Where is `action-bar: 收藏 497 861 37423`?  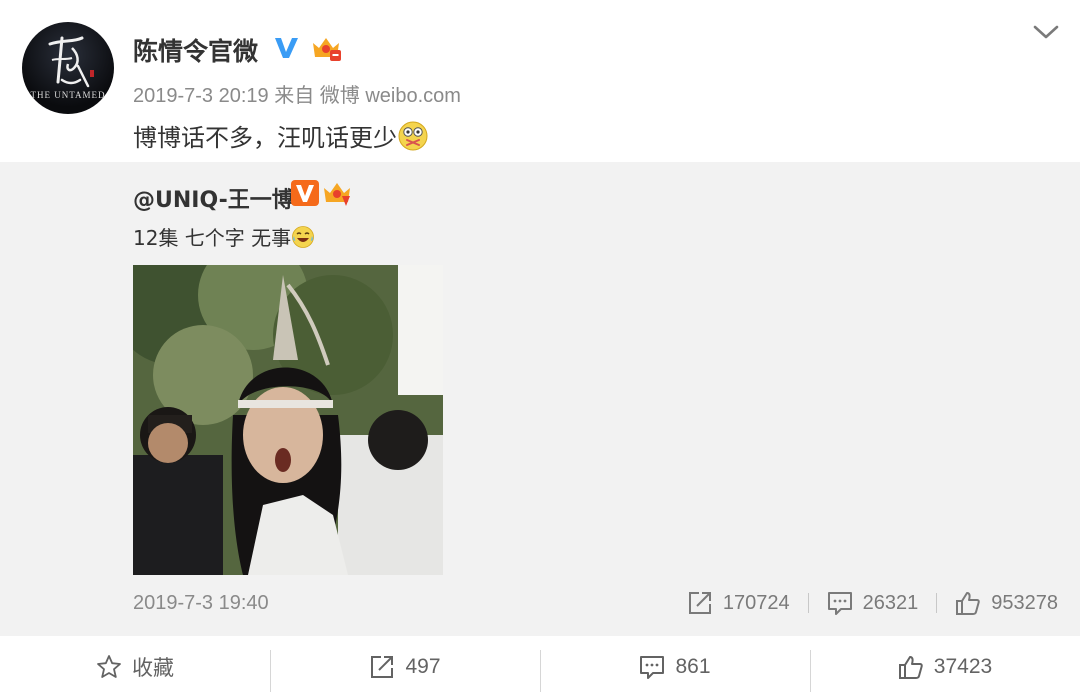
action-bar: 收藏 497 861 37423 is located at coordinates (540, 666).